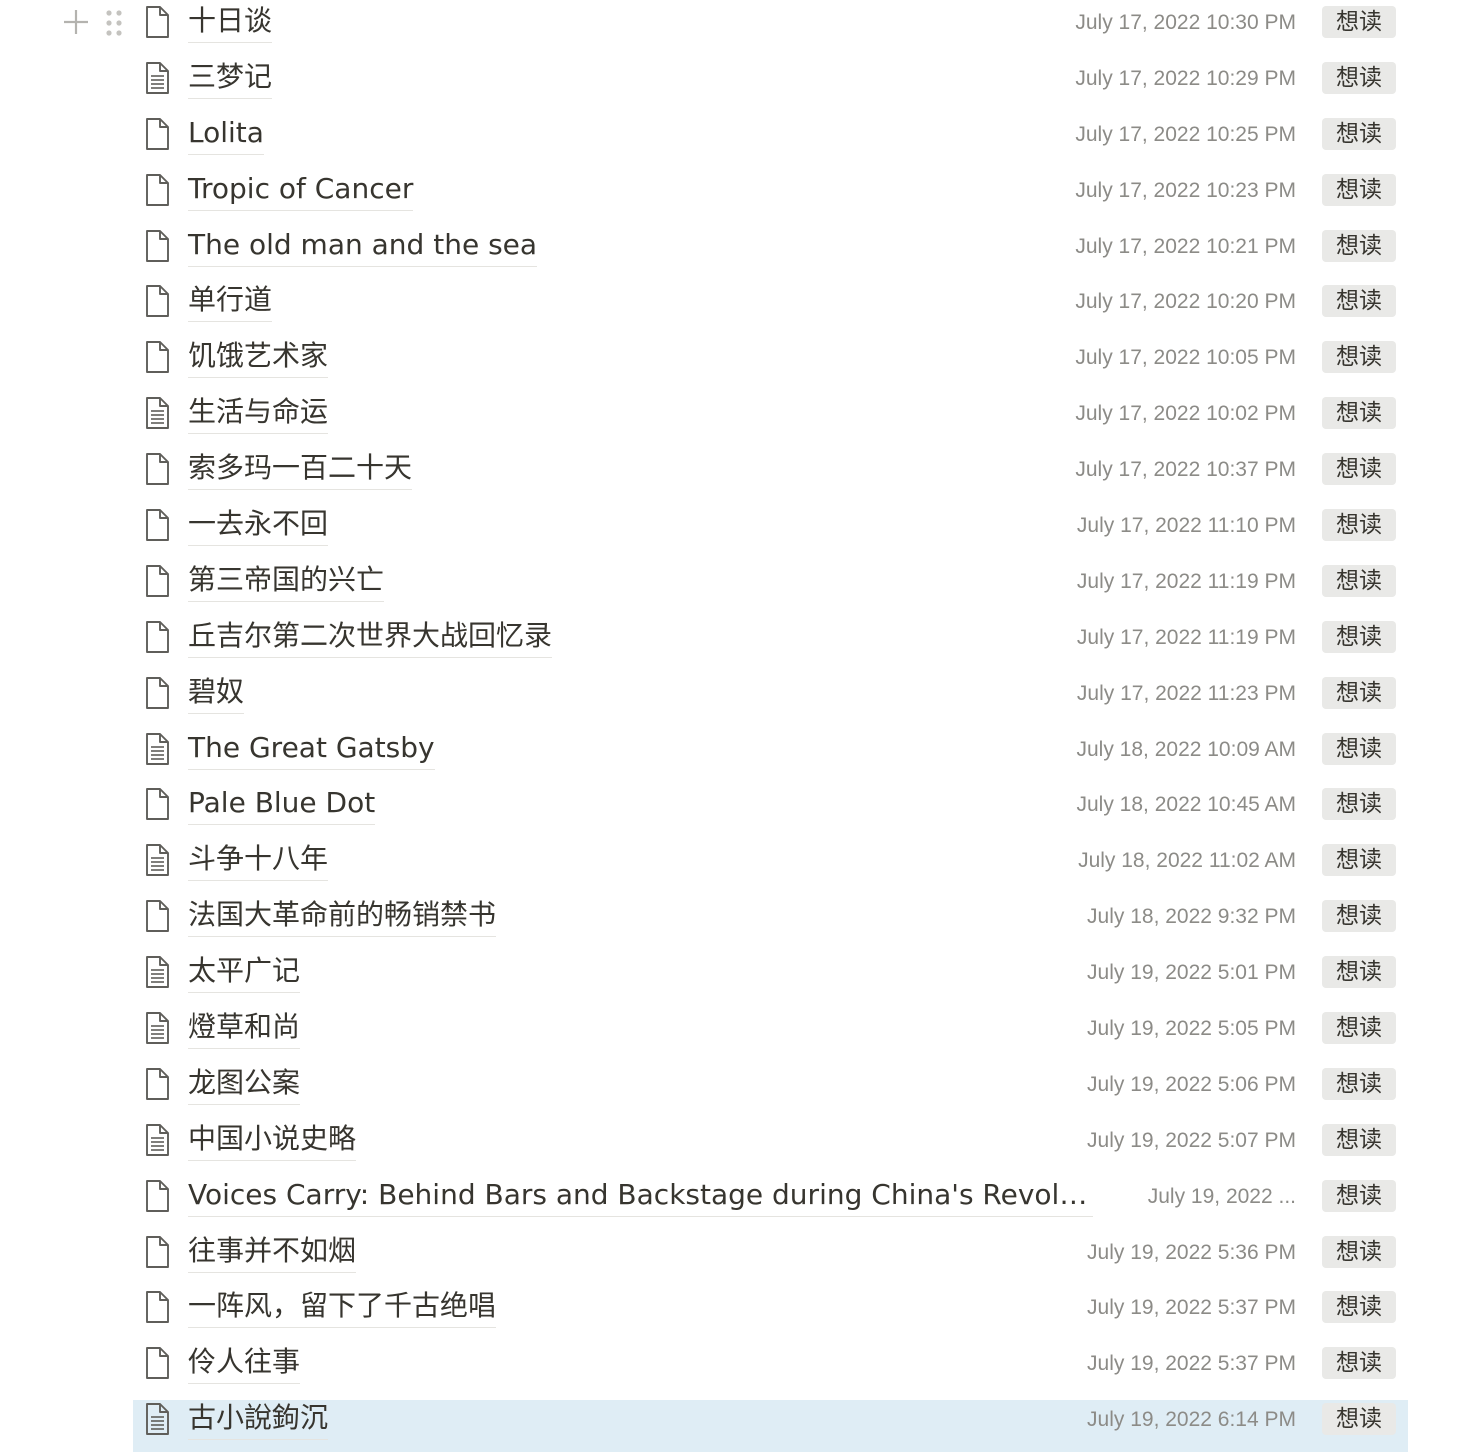 Image resolution: width=1482 pixels, height=1453 pixels. What do you see at coordinates (741, 475) in the screenshot?
I see `list-item: 索多玛一百二十天 July 17, 2022 10:37 PM 想读` at bounding box center [741, 475].